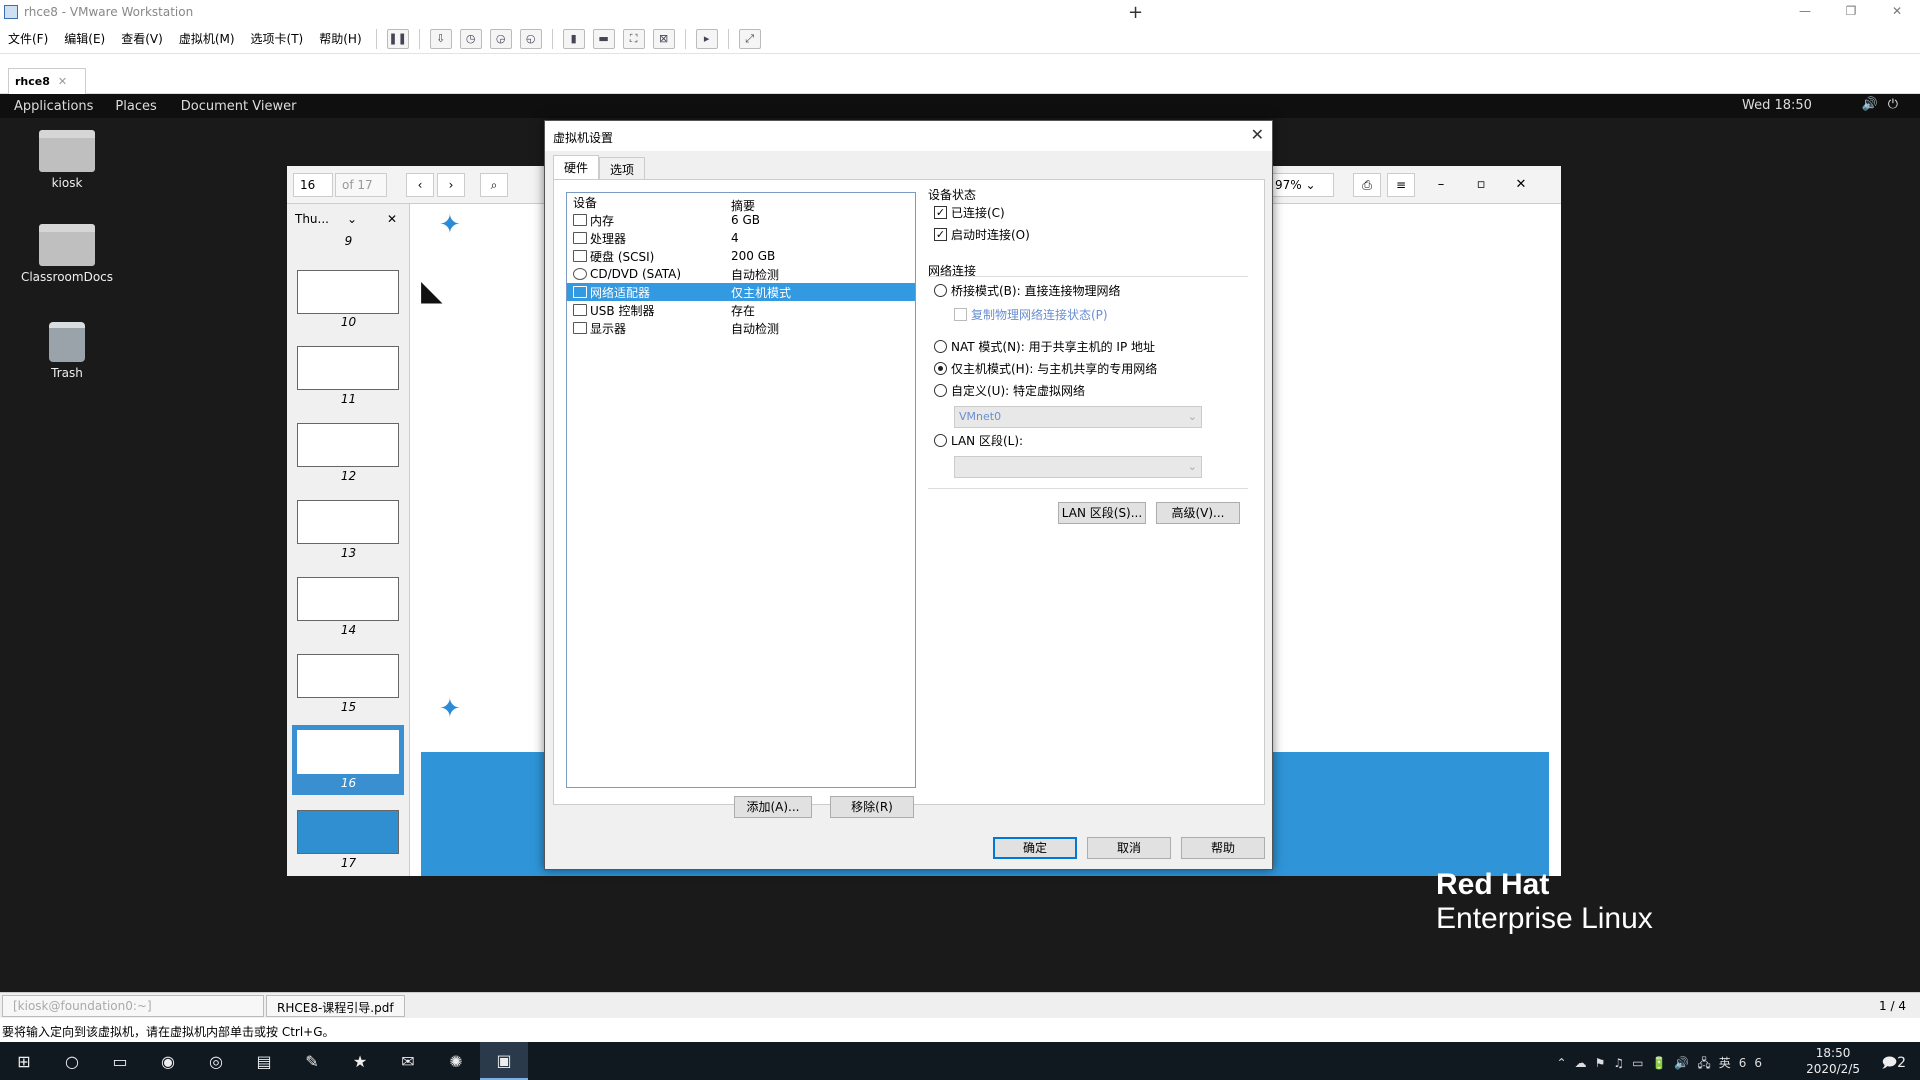  Describe the element at coordinates (1777, 105) in the screenshot. I see `gnome-clock: Wed 18:50` at that location.